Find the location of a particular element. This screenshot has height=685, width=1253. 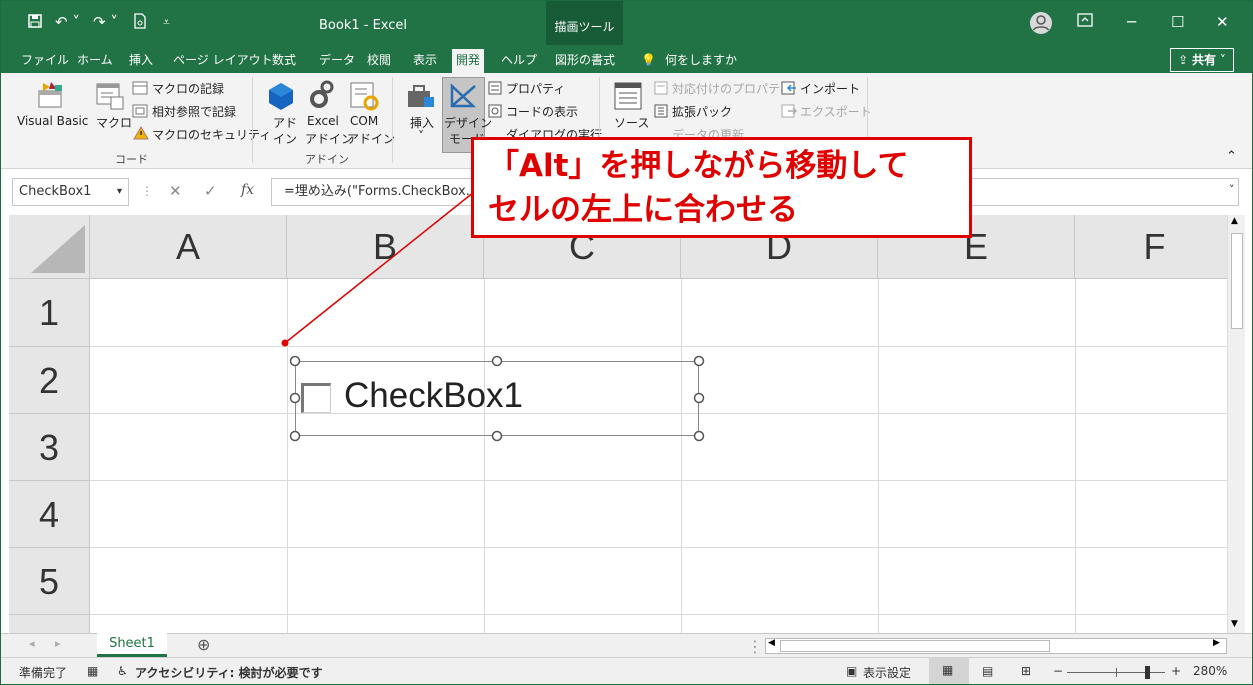

page-break-preview-icon: ⊞ is located at coordinates (1026, 671).